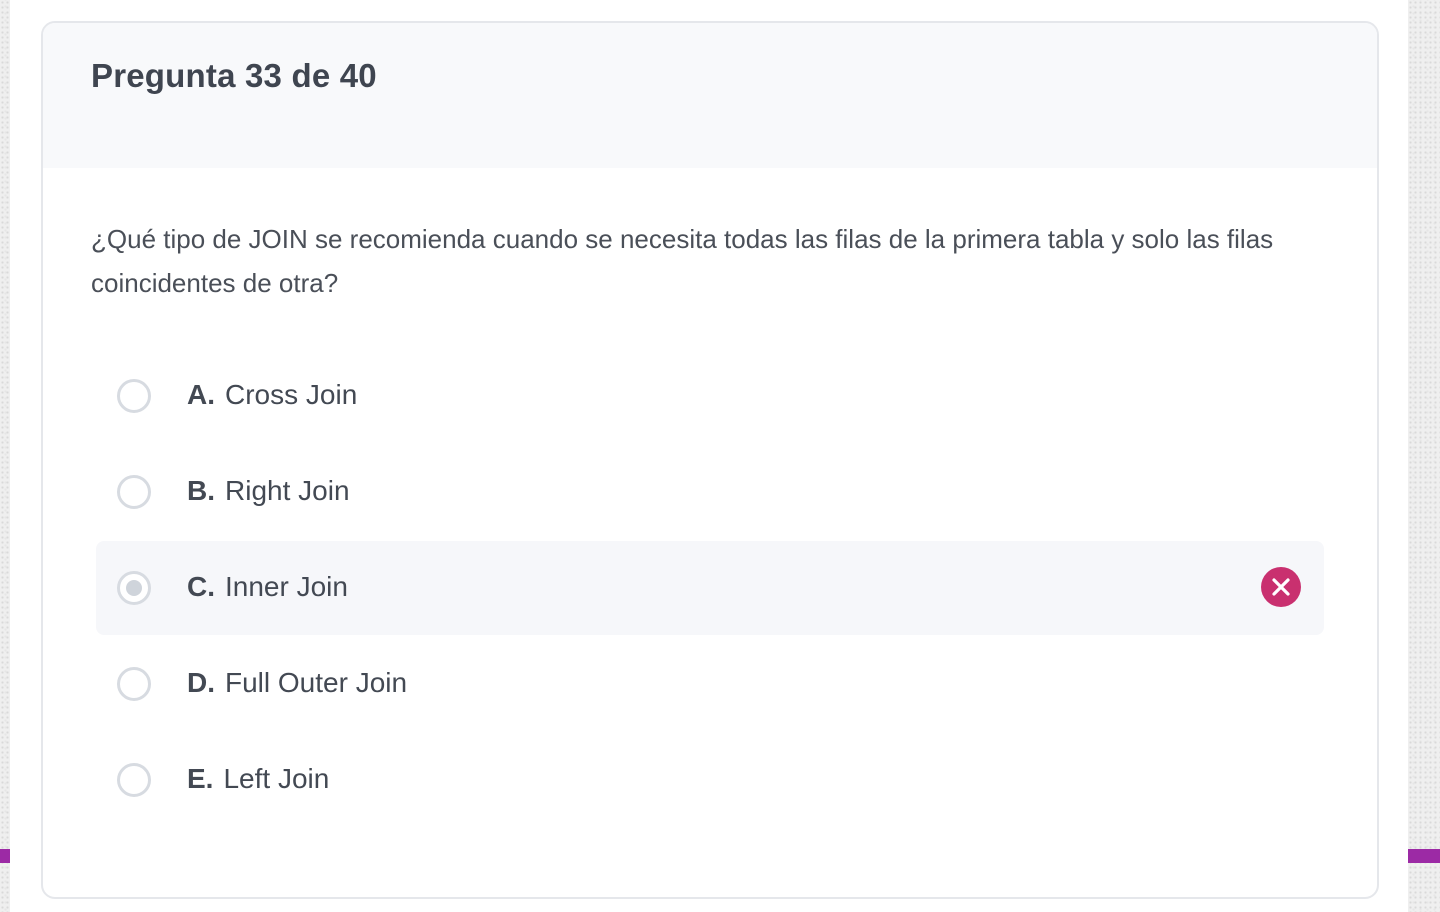 Image resolution: width=1440 pixels, height=912 pixels. Describe the element at coordinates (287, 490) in the screenshot. I see `option-label: Right Join` at that location.